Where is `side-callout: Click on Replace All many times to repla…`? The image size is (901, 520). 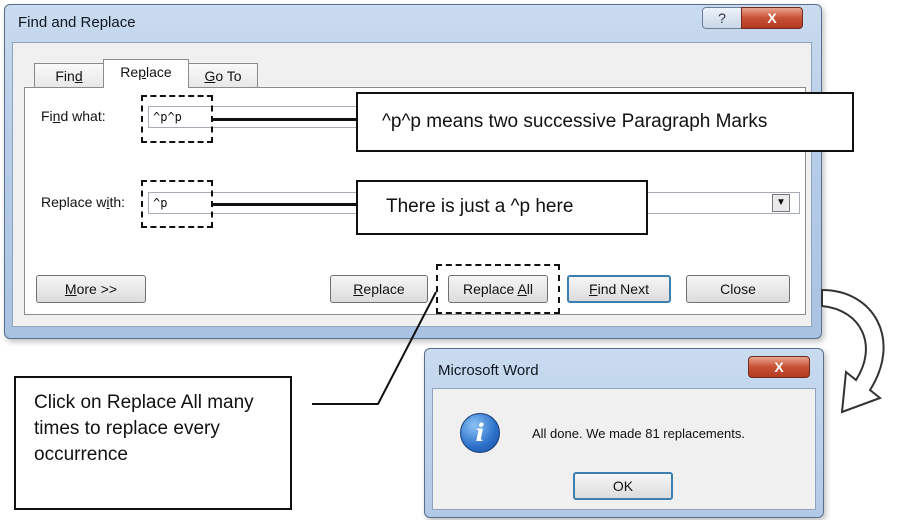
side-callout: Click on Replace All many times to repla… is located at coordinates (153, 443).